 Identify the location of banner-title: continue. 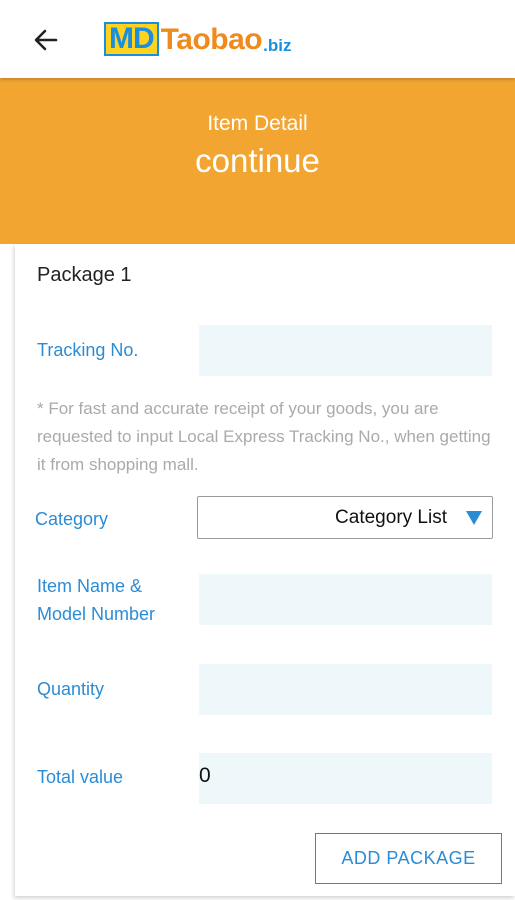
(257, 160).